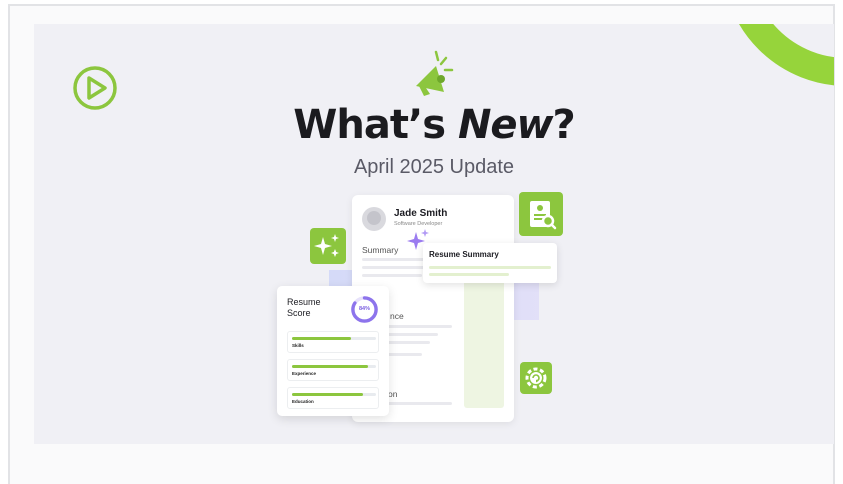 The height and width of the screenshot is (484, 843). I want to click on page-subtitle: April 2025 Update, so click(434, 167).